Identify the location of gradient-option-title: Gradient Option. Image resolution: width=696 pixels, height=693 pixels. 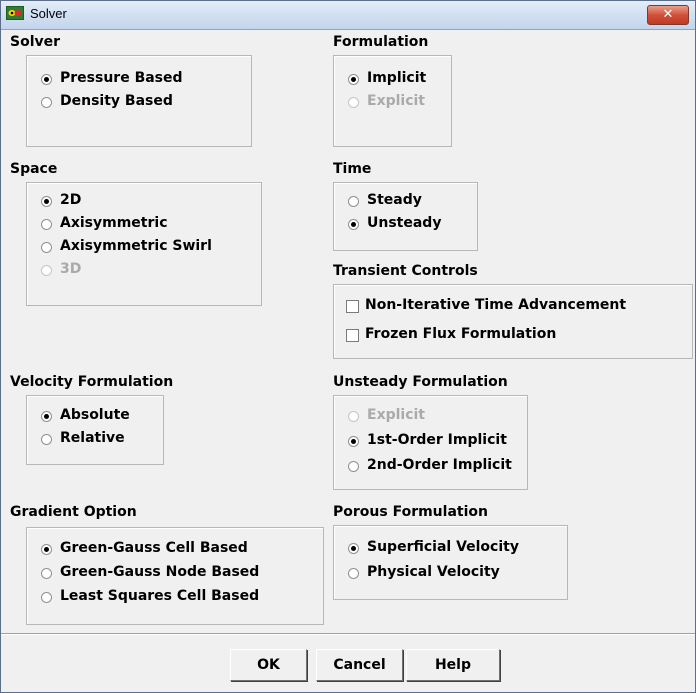
(73, 512).